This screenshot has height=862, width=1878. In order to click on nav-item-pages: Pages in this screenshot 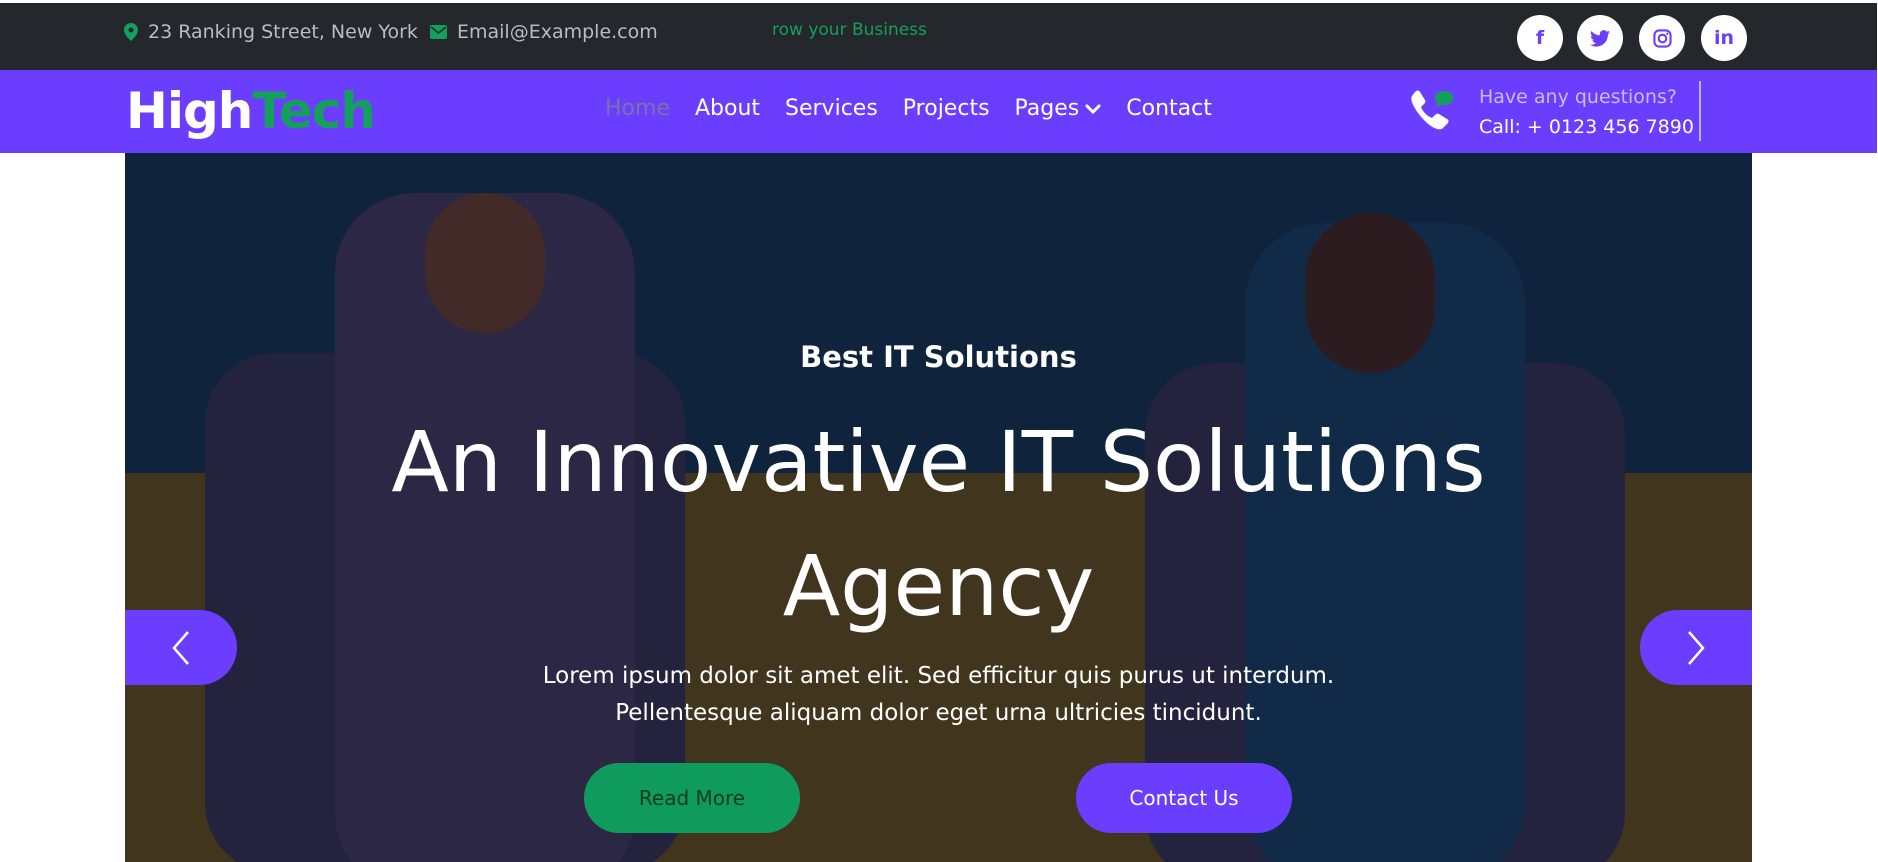, I will do `click(1058, 108)`.